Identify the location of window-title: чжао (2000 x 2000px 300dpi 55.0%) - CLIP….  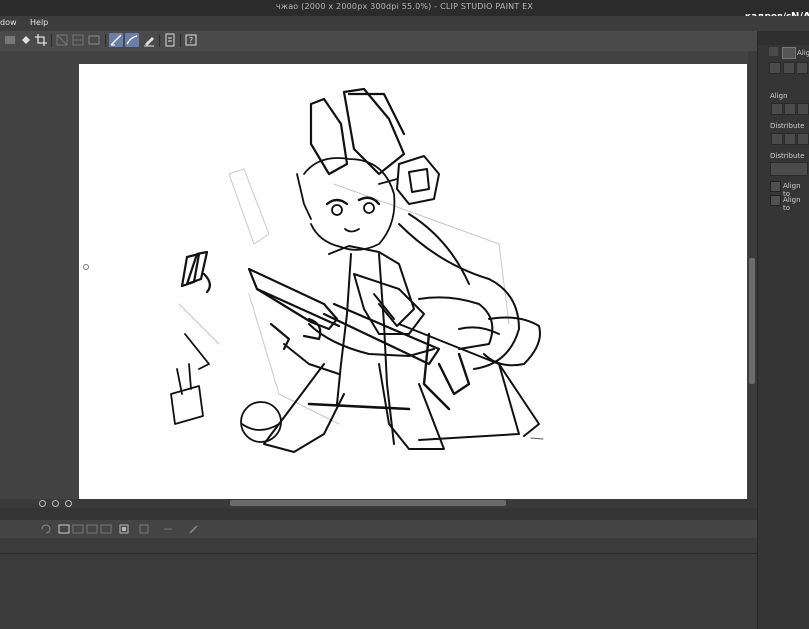
(404, 6).